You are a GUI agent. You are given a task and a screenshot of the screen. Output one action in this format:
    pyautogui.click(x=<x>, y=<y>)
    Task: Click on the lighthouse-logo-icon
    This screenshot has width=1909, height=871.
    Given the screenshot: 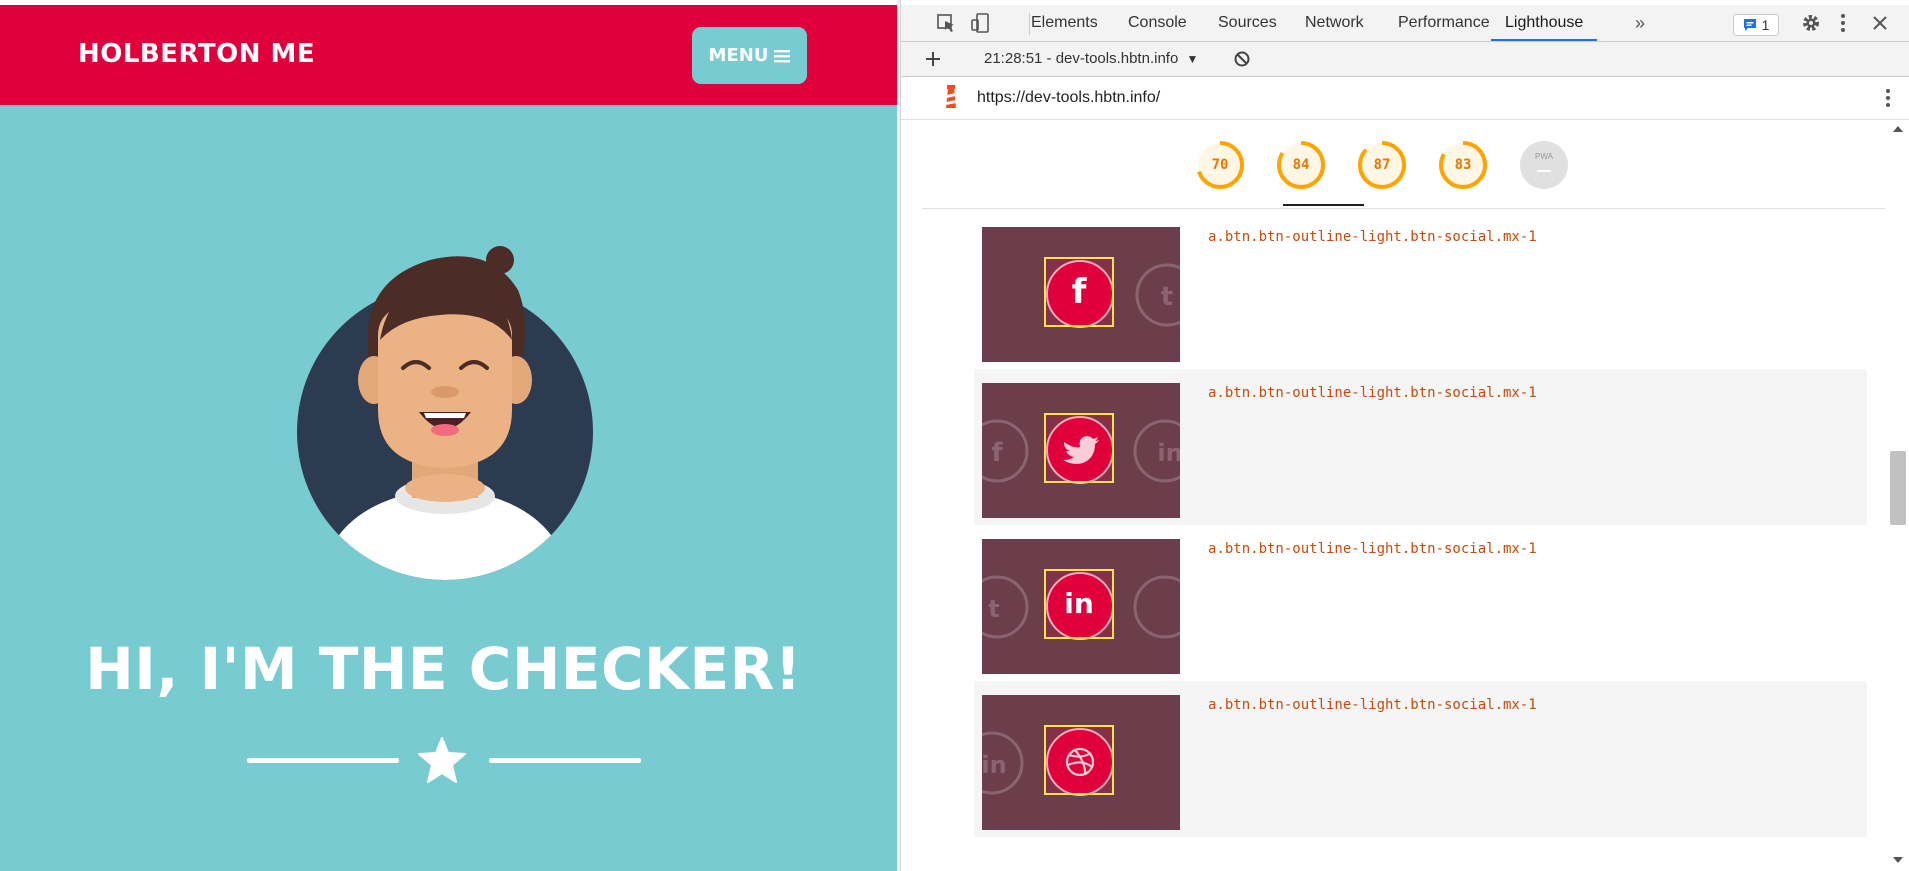 What is the action you would take?
    pyautogui.click(x=951, y=97)
    